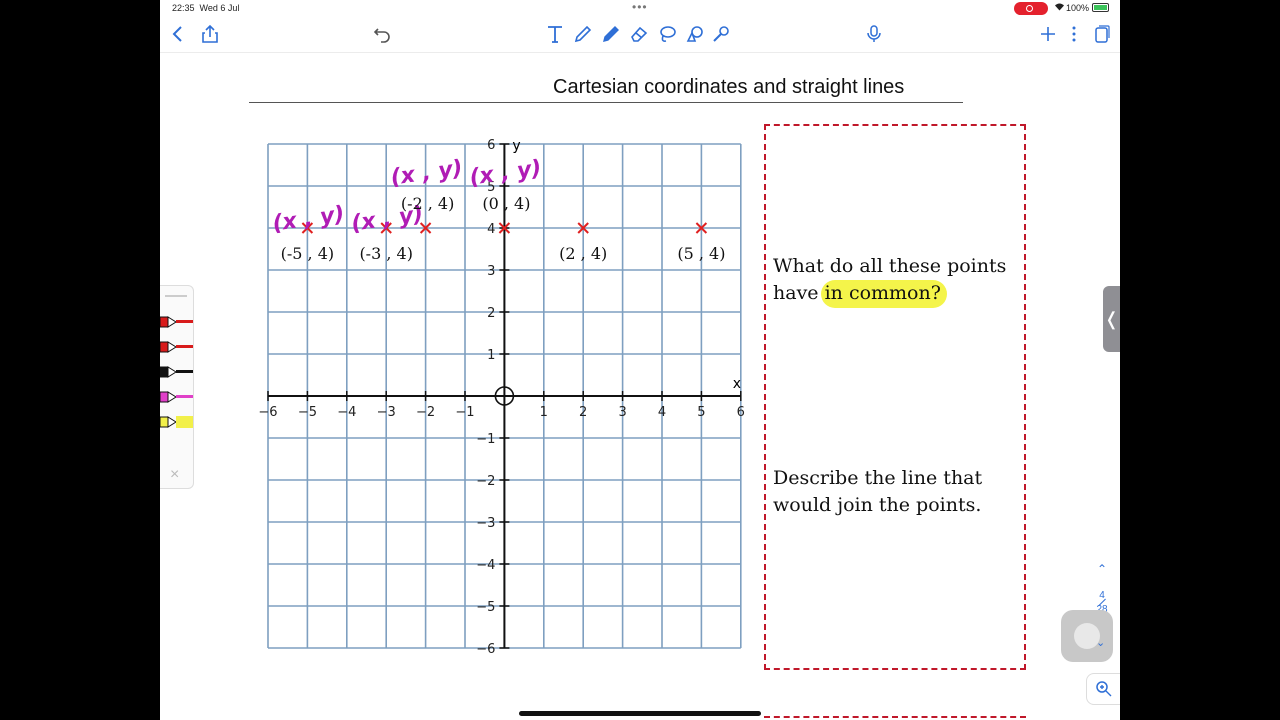  I want to click on point-label: (5 , 4), so click(701, 253).